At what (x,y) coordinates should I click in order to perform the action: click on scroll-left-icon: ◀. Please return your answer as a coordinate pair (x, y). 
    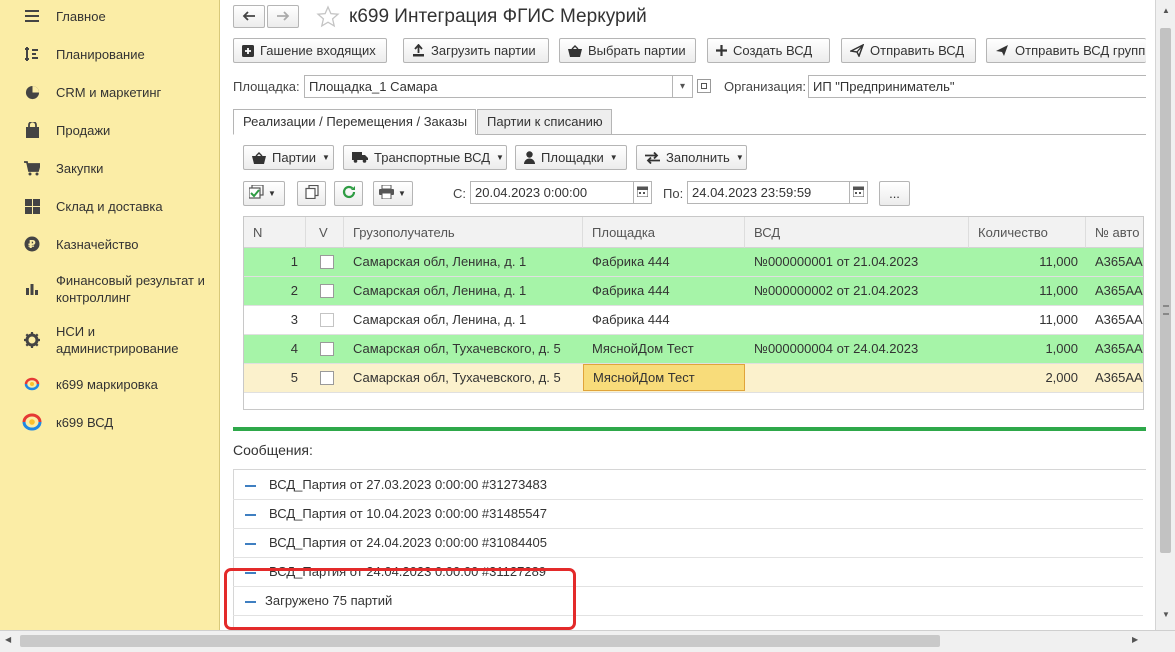
    Looking at the image, I should click on (8, 639).